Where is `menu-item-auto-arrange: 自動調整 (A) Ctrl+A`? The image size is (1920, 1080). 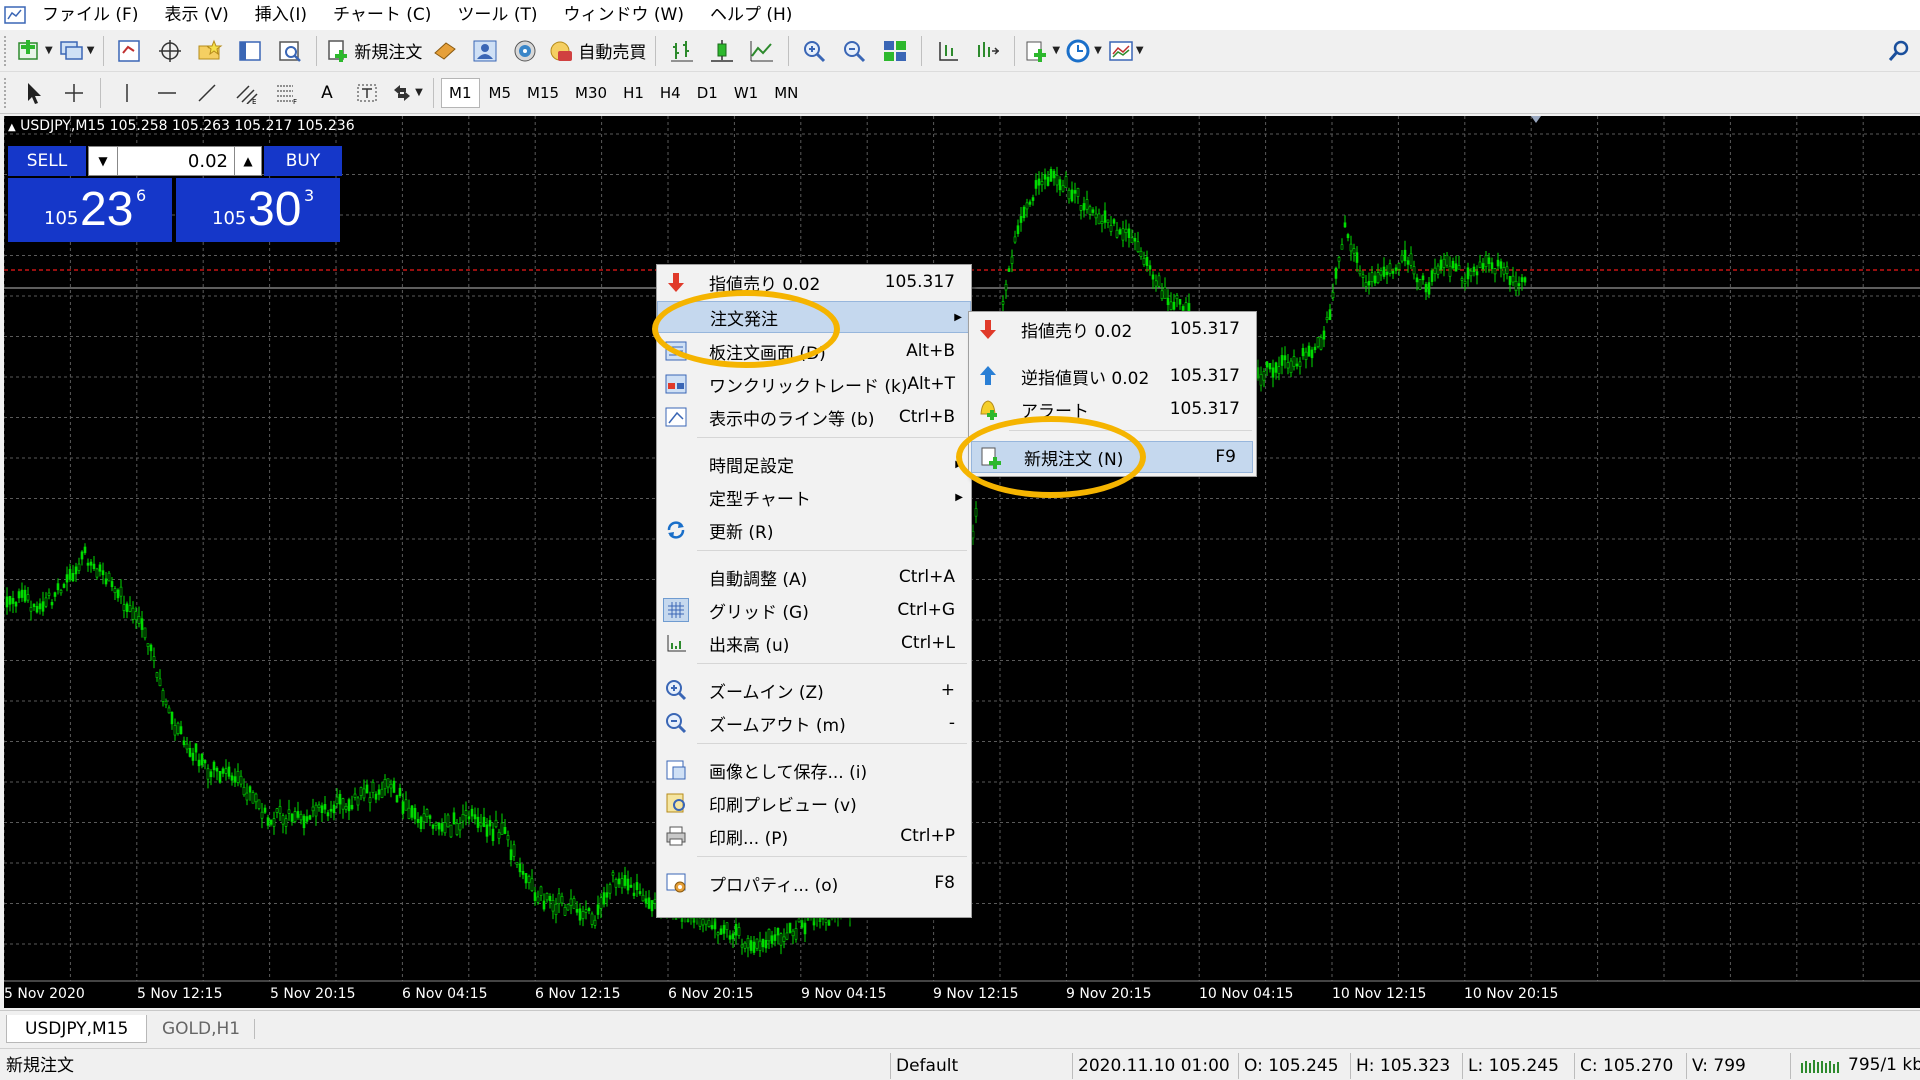 menu-item-auto-arrange: 自動調整 (A) Ctrl+A is located at coordinates (814, 577).